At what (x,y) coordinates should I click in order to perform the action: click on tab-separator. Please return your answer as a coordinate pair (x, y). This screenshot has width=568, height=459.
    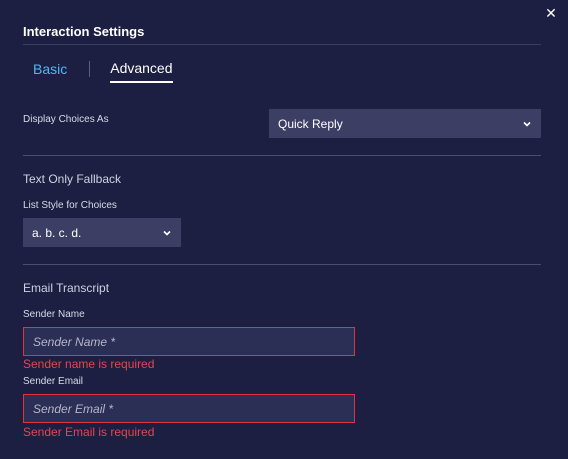
    Looking at the image, I should click on (90, 69).